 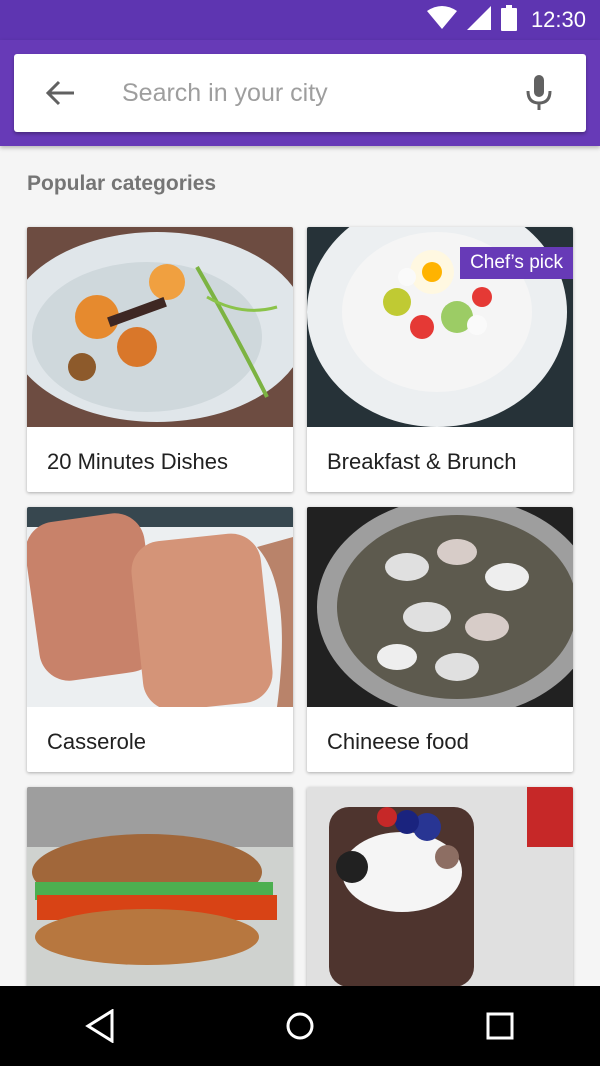 What do you see at coordinates (422, 461) in the screenshot?
I see `category-label: Breakfast & Brunch` at bounding box center [422, 461].